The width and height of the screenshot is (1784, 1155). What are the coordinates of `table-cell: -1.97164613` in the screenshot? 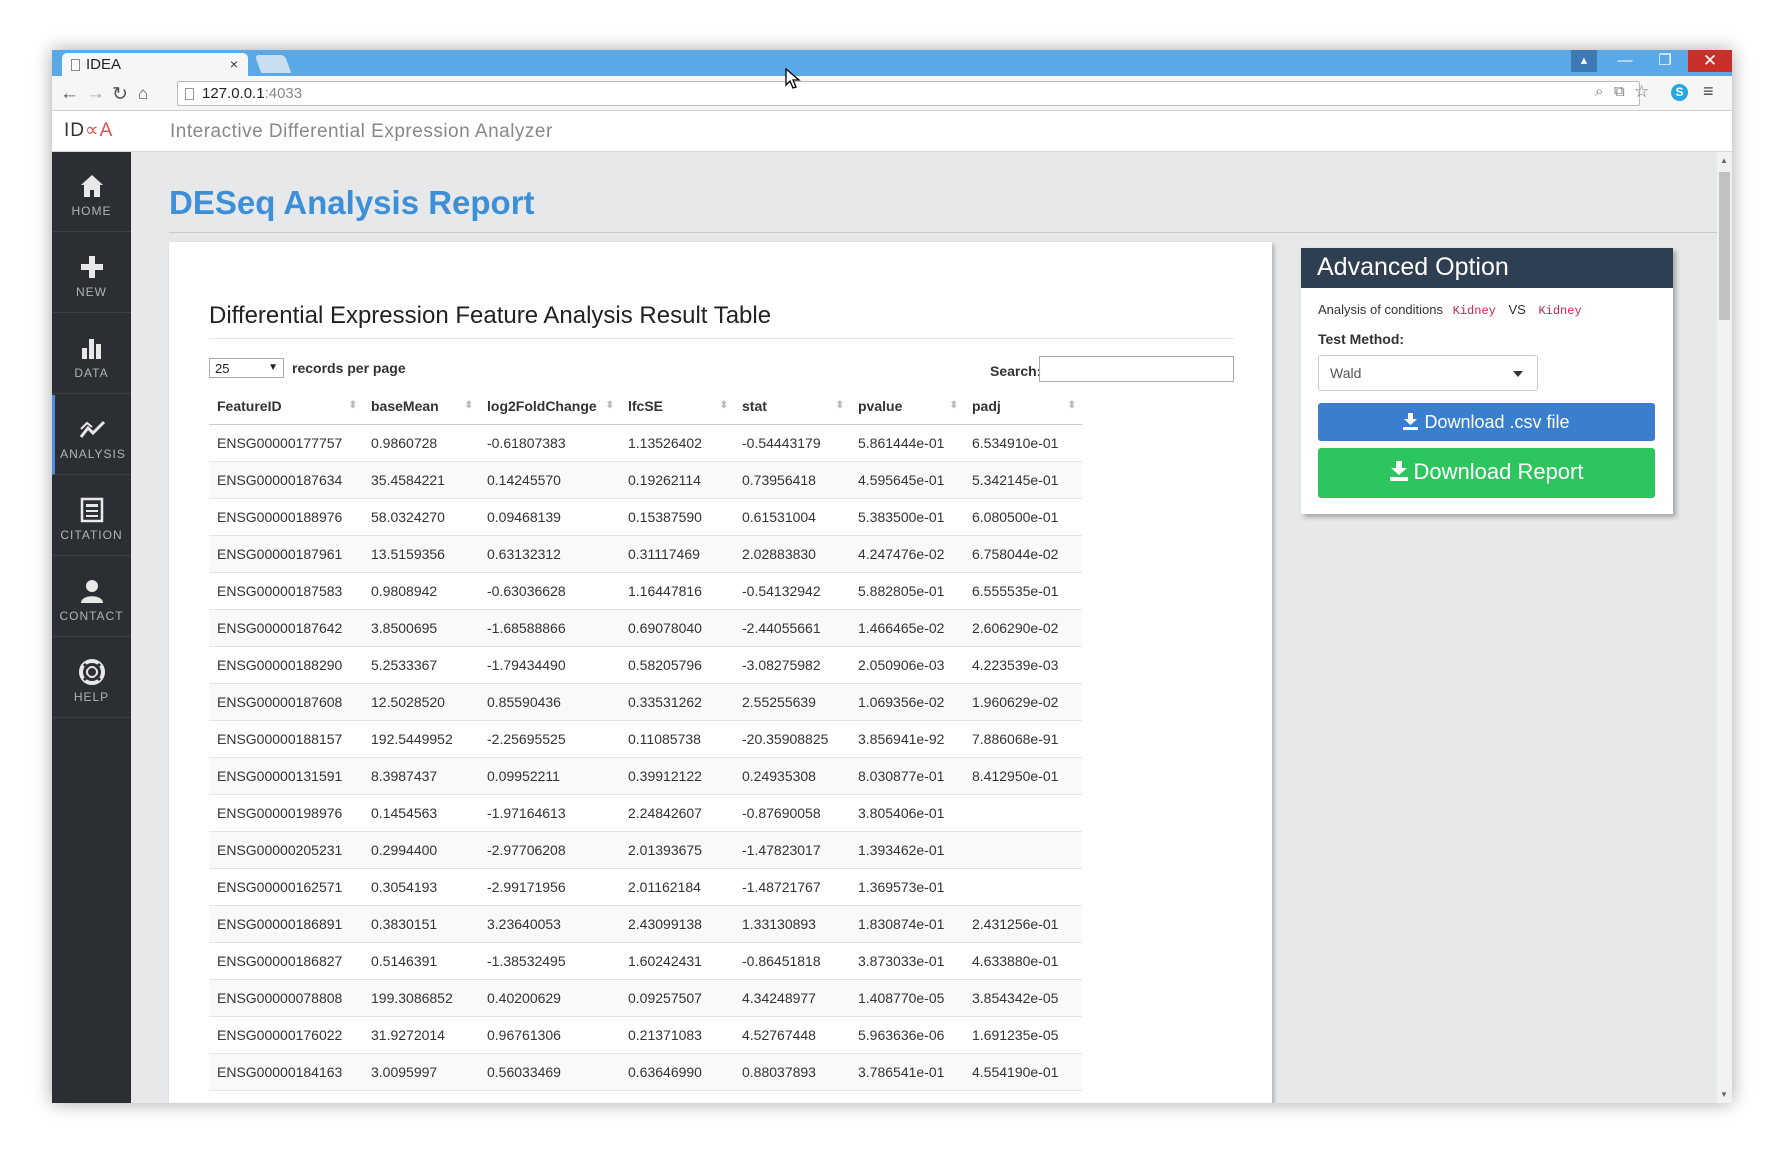 It's located at (549, 813).